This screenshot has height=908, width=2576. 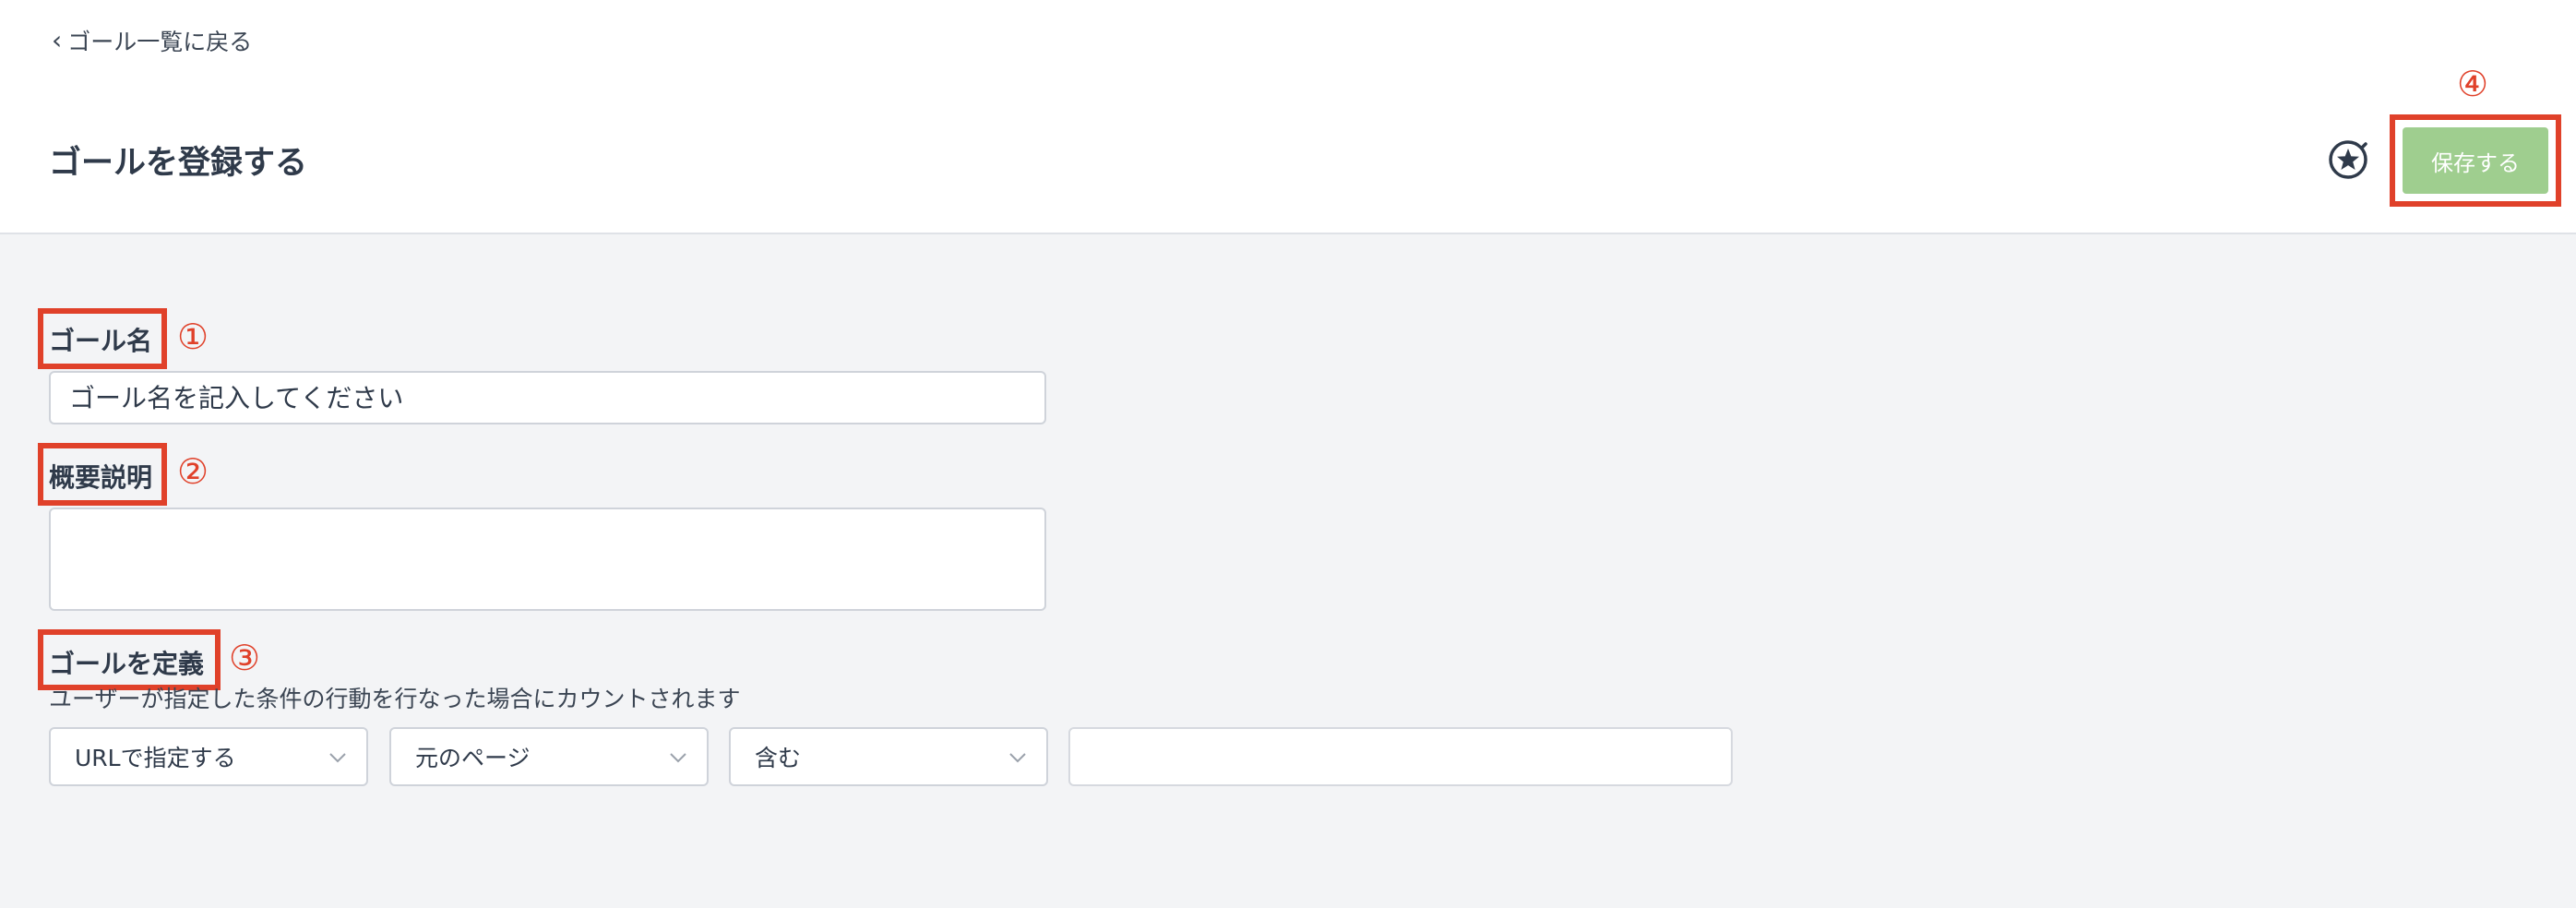 What do you see at coordinates (127, 664) in the screenshot?
I see `define-goal-label: ゴールを定義` at bounding box center [127, 664].